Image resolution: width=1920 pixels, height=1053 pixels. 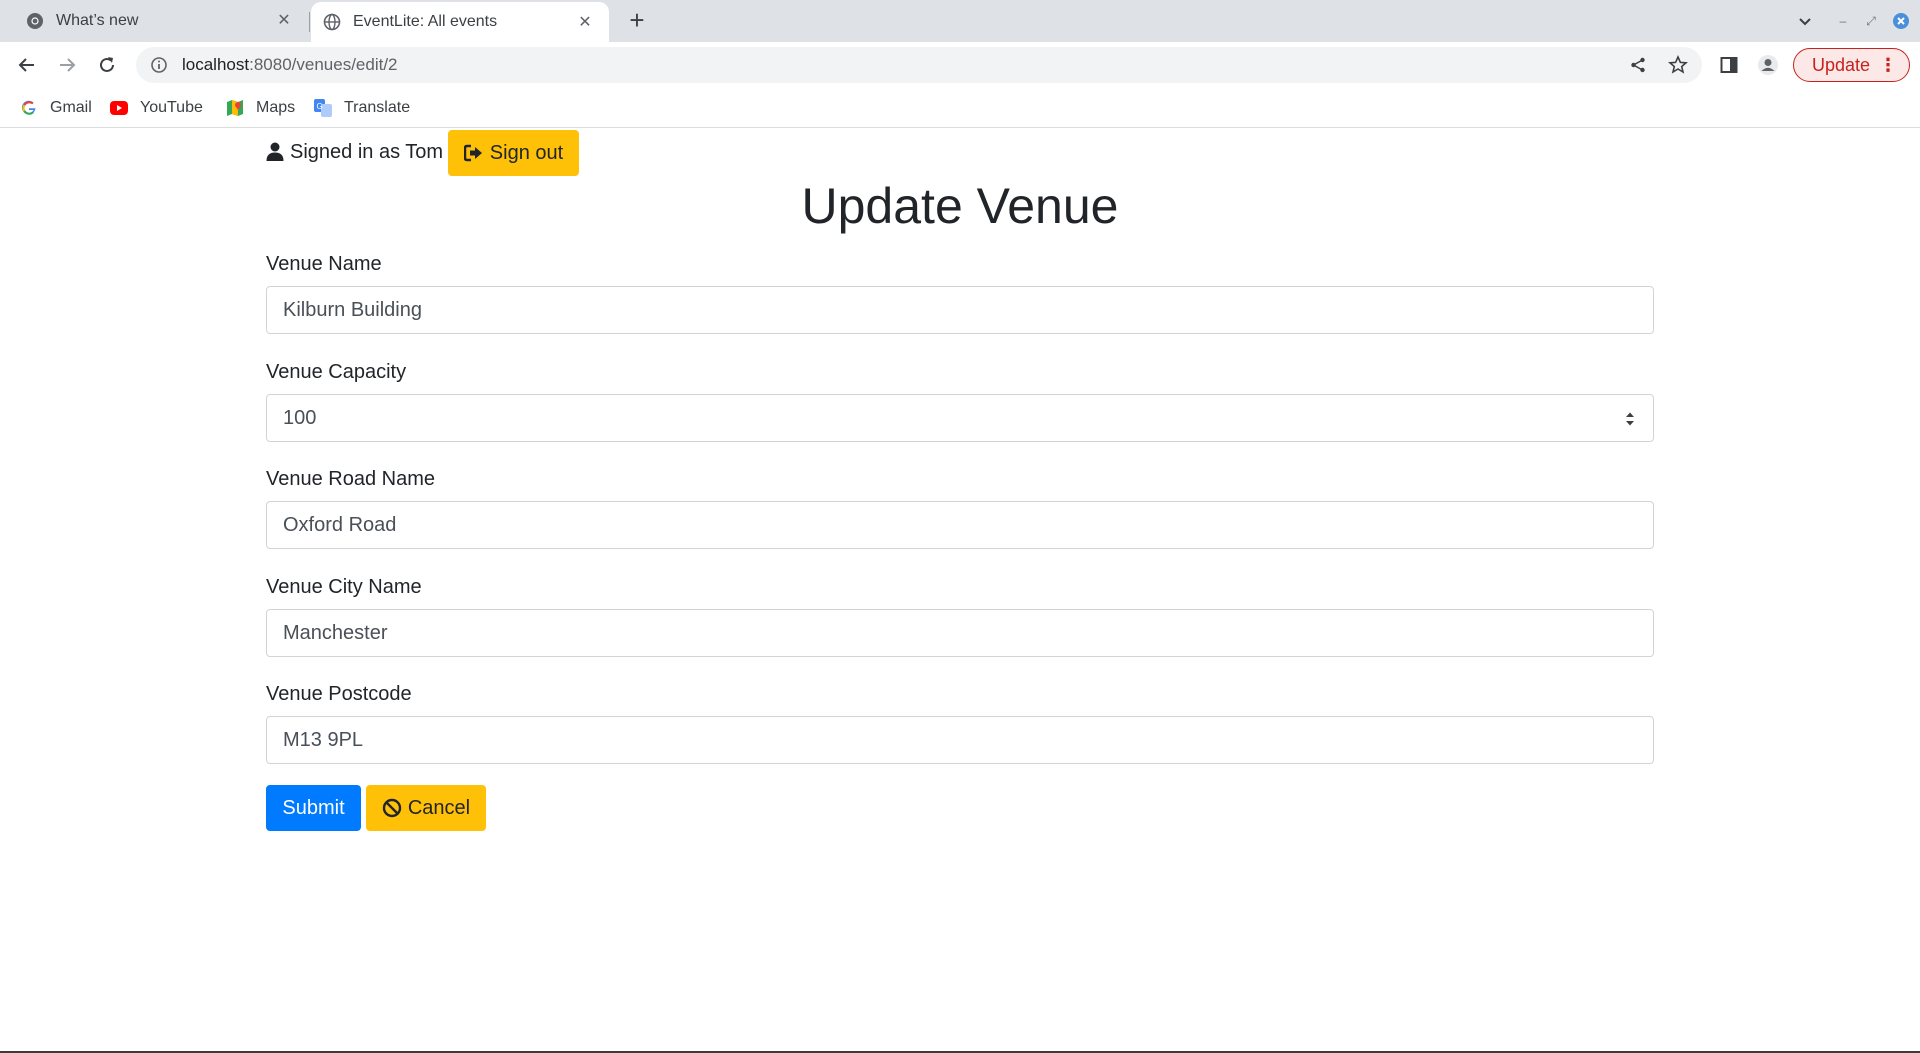 I want to click on bookmark-maps: Maps, so click(x=260, y=108).